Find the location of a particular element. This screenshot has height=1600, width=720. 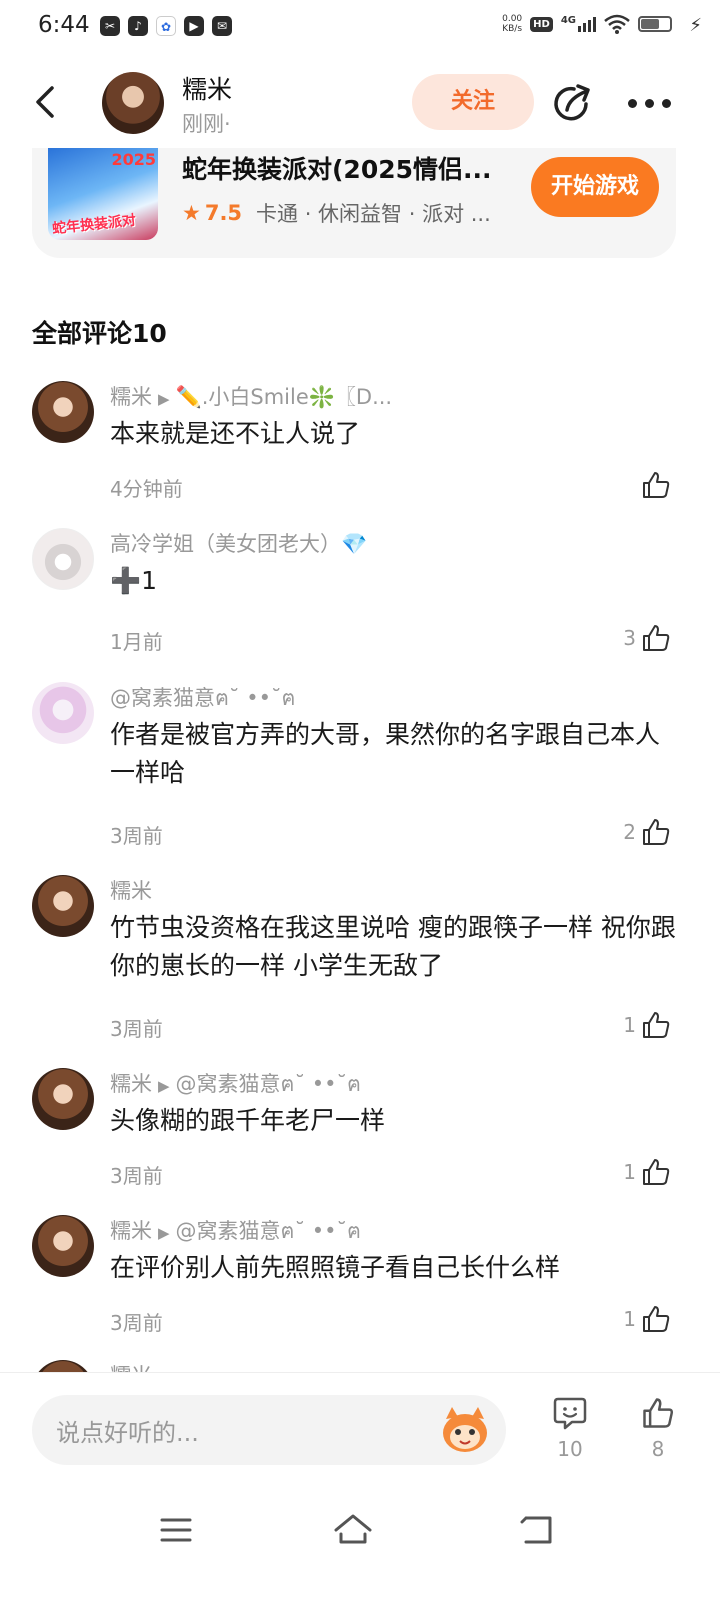

post-time: 刚刚· is located at coordinates (206, 124).